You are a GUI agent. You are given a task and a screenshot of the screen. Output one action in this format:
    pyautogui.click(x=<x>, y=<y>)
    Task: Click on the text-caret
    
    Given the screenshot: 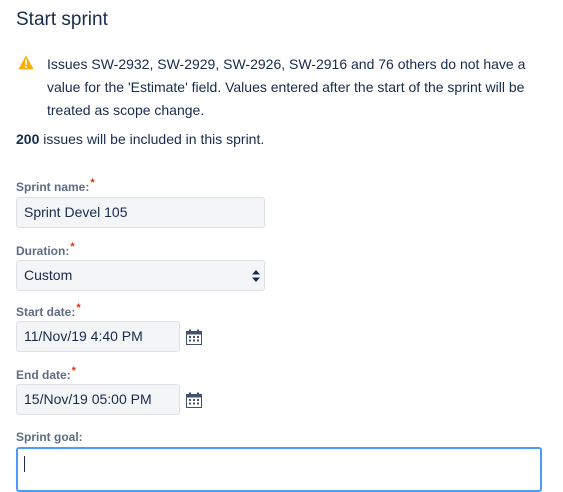 What is the action you would take?
    pyautogui.click(x=24, y=464)
    